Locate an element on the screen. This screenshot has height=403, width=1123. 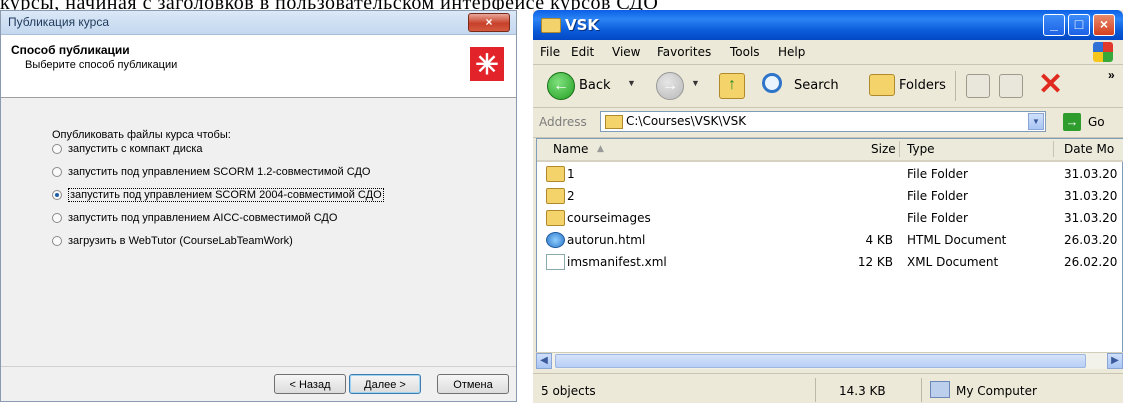
list-item: courseimages File Folder 31.03.20 is located at coordinates (830, 218).